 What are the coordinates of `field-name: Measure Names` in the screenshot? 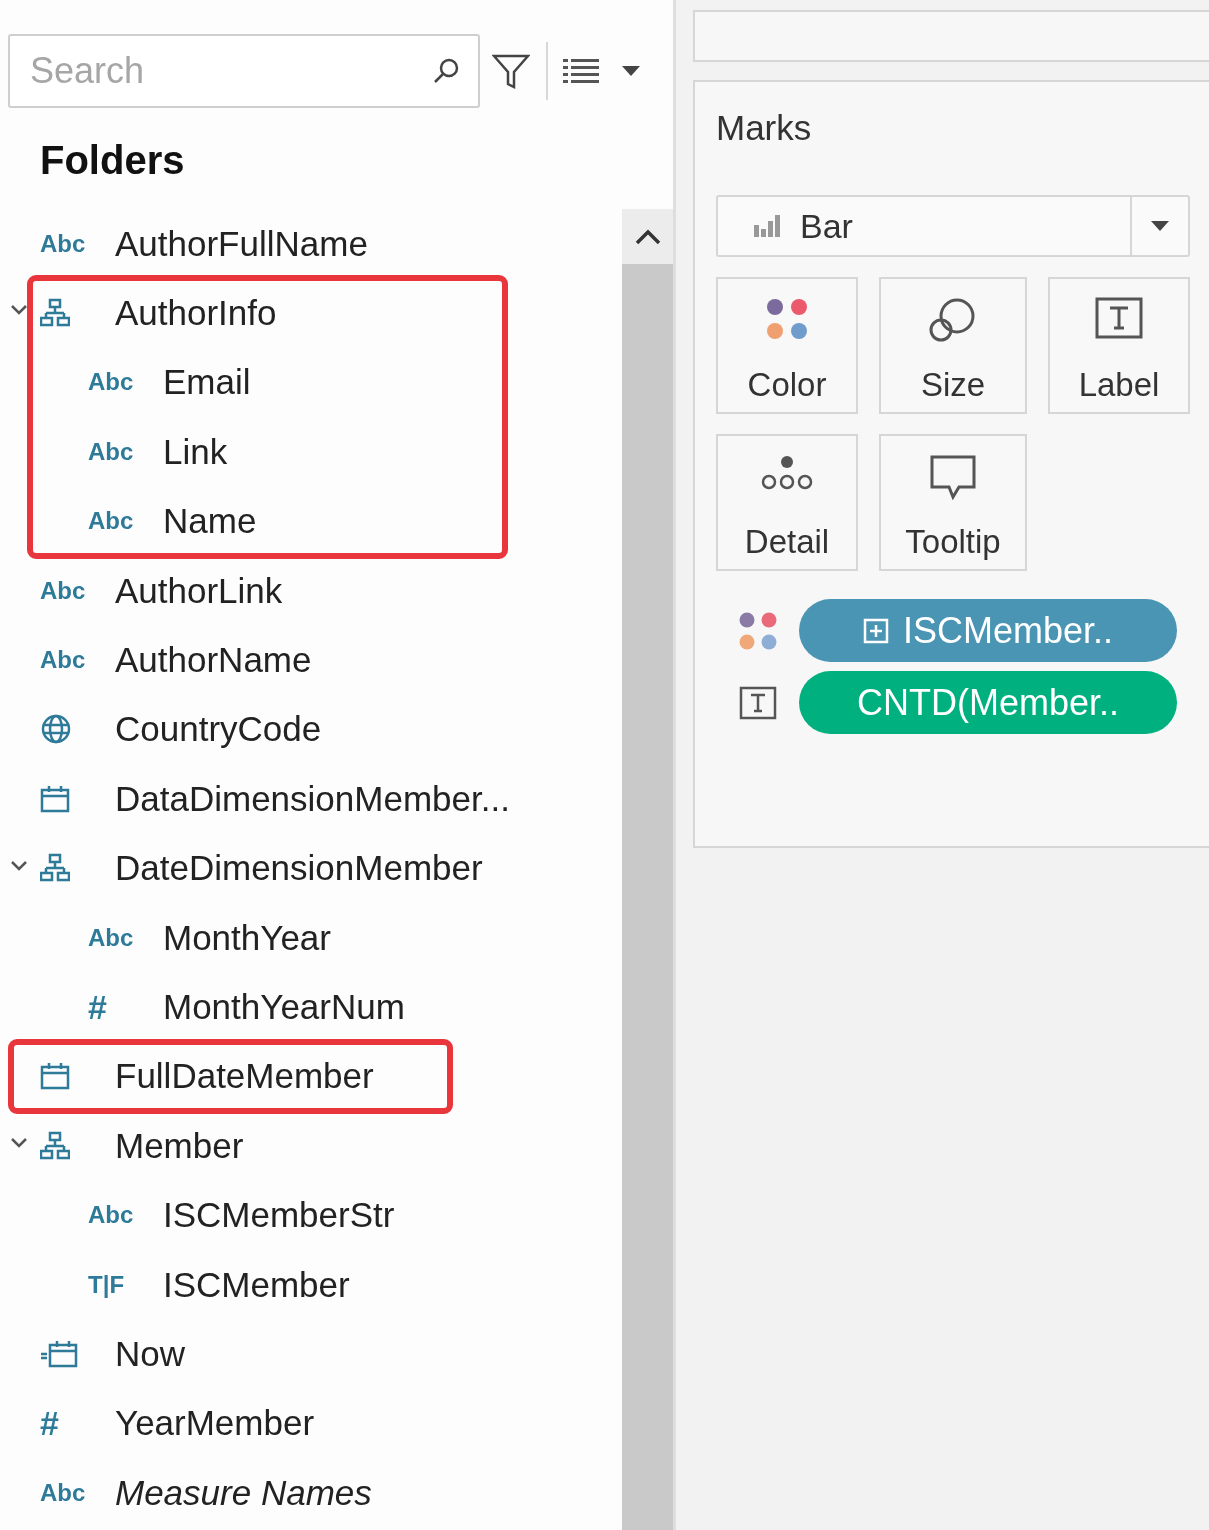 It's located at (243, 1492).